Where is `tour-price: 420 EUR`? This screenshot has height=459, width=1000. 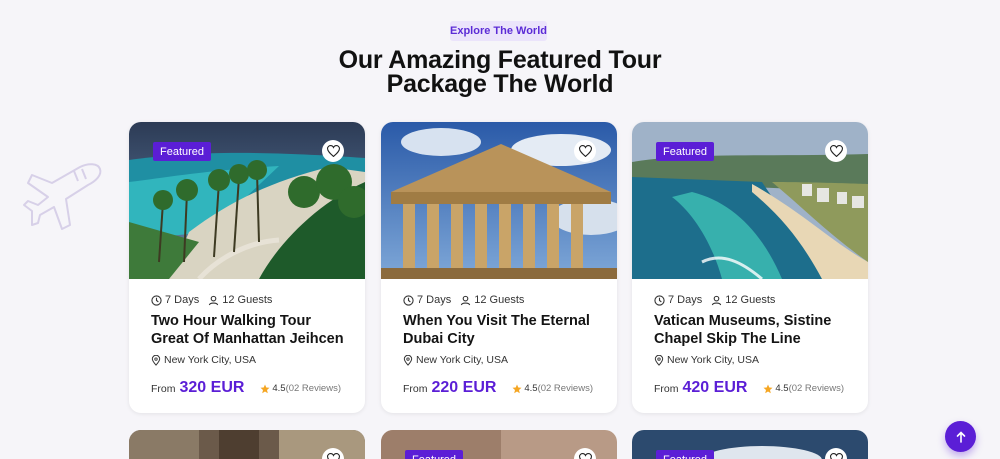
tour-price: 420 EUR is located at coordinates (715, 387).